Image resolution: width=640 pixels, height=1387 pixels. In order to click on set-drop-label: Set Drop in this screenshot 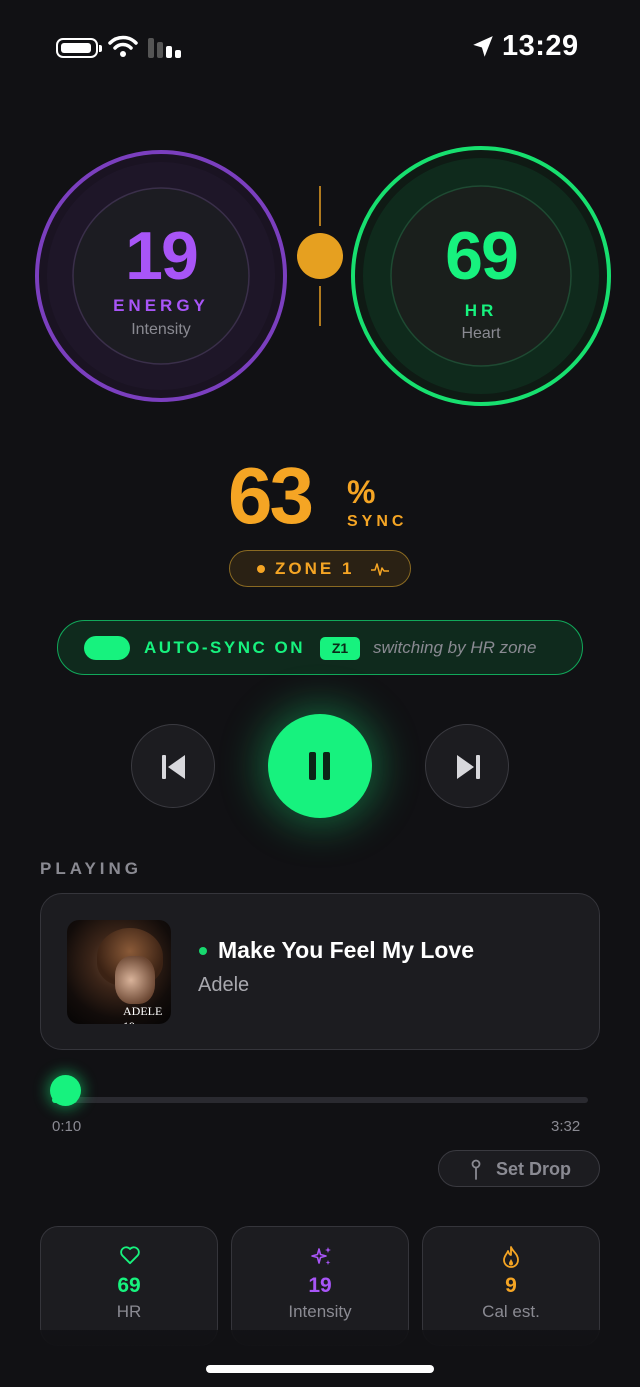, I will do `click(534, 1169)`.